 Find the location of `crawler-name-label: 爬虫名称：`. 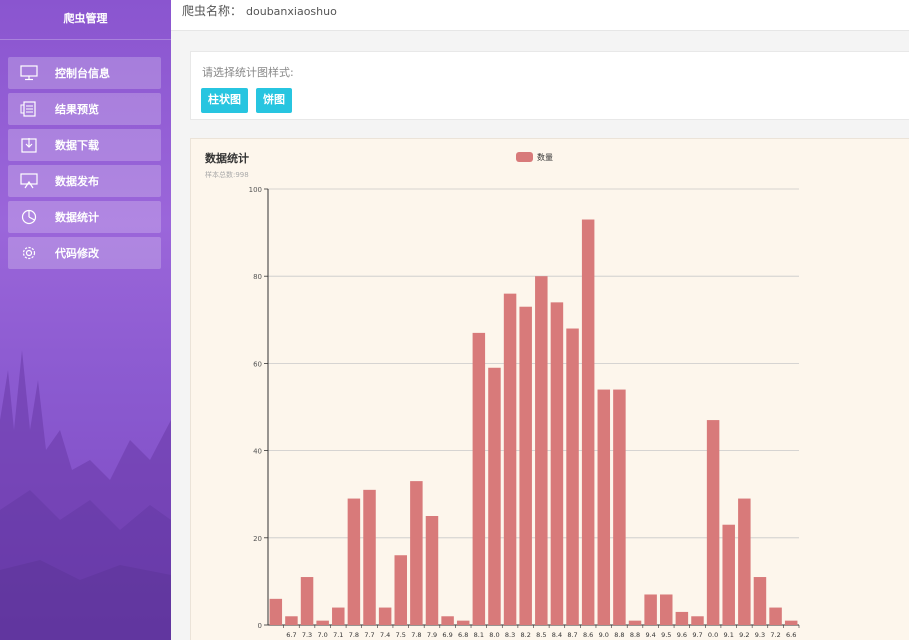

crawler-name-label: 爬虫名称： is located at coordinates (212, 11).